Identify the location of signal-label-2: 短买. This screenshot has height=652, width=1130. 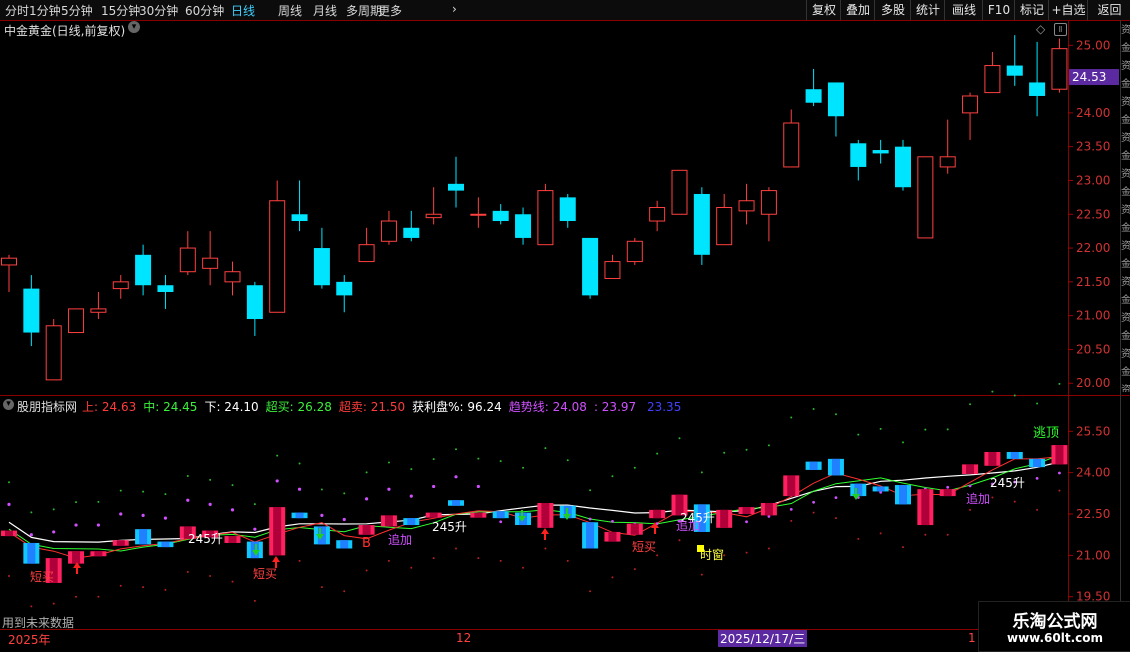
(644, 547).